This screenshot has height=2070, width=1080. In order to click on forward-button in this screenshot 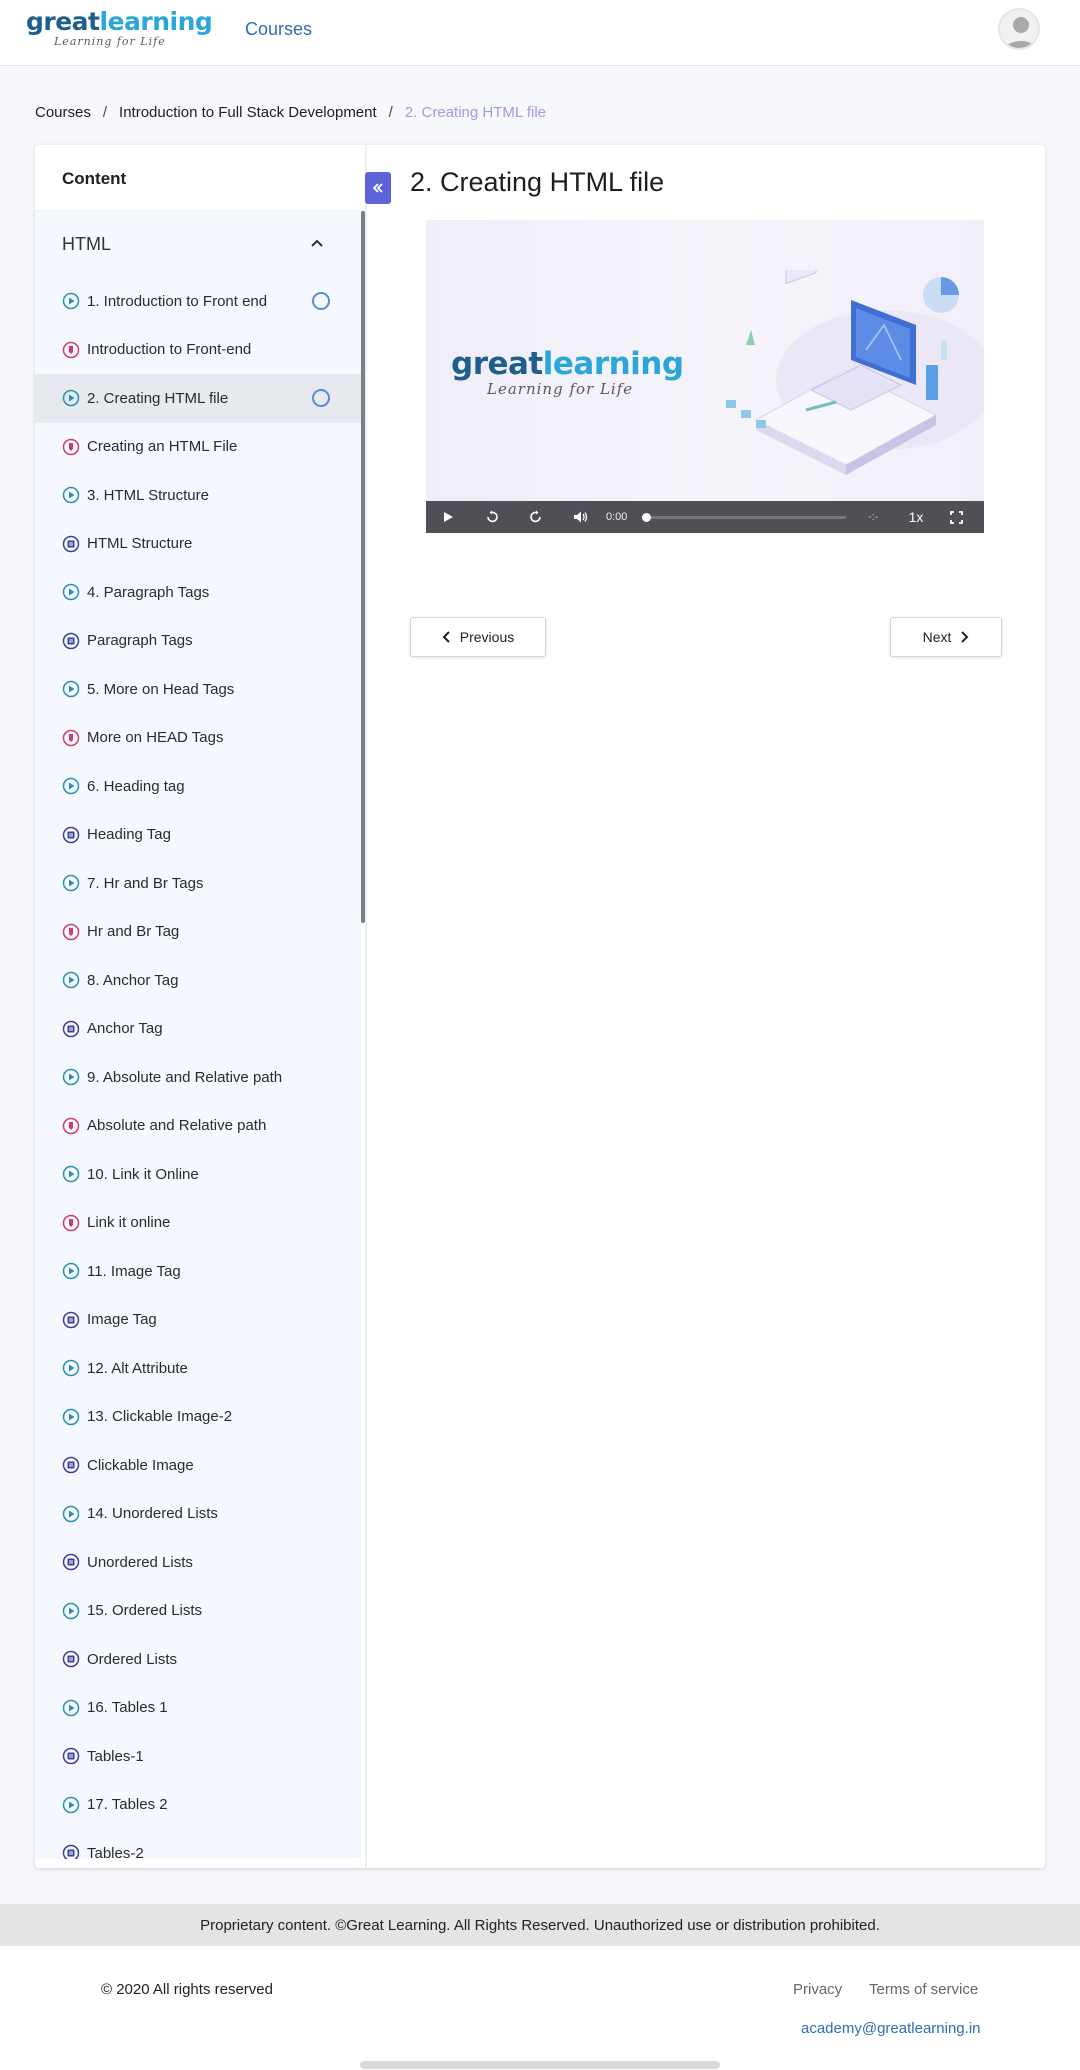, I will do `click(536, 517)`.